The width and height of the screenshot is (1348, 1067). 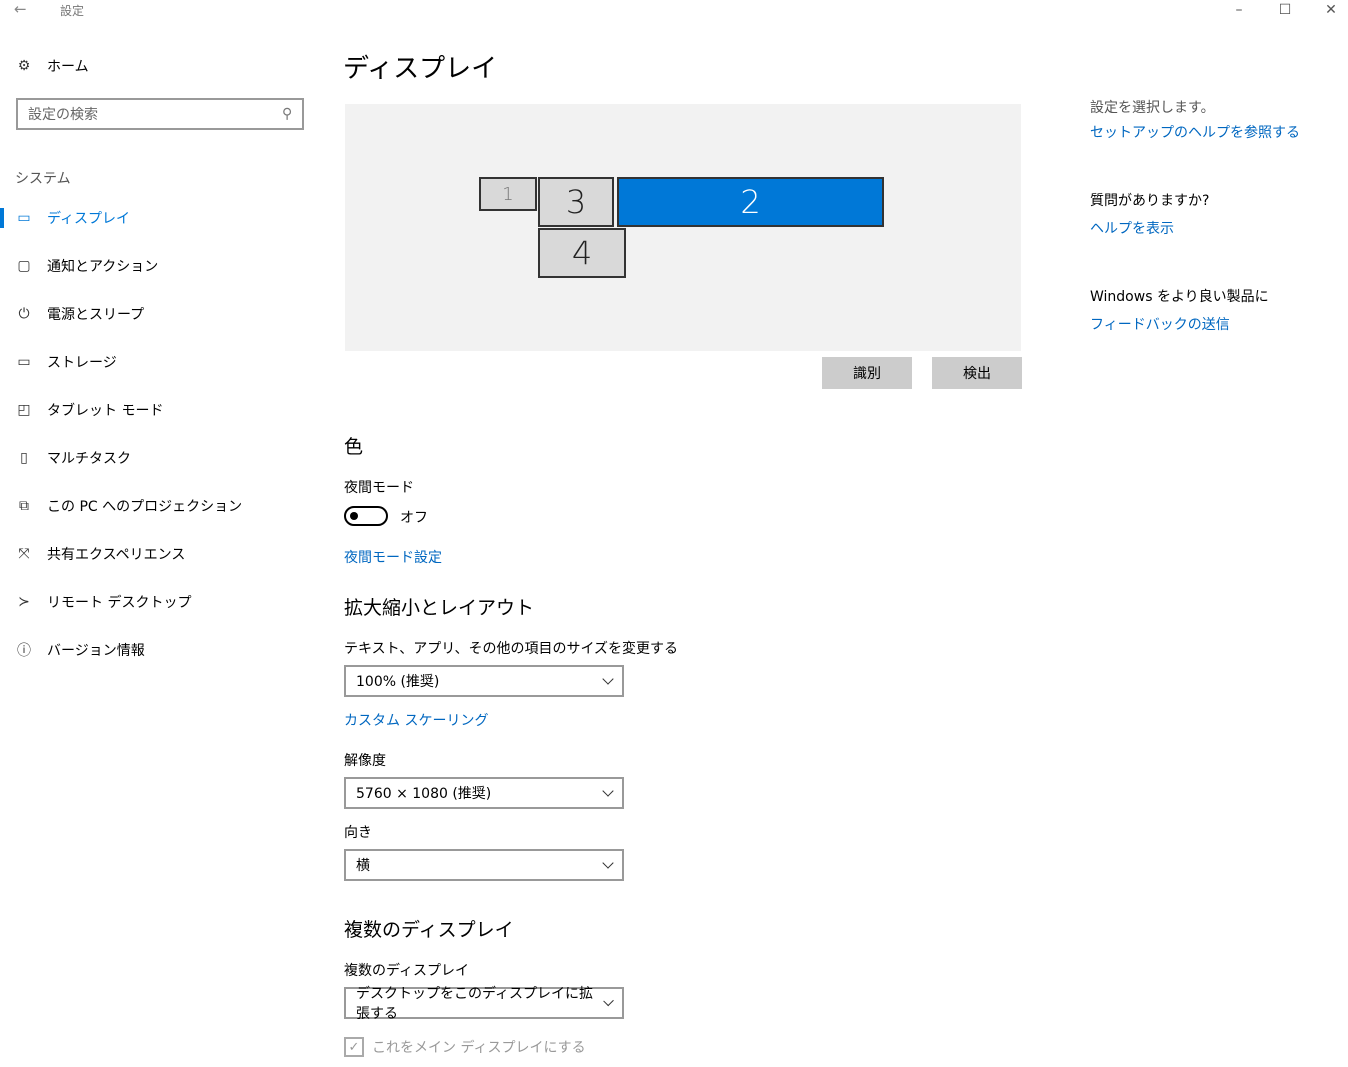 I want to click on minimize-icon: –, so click(x=1239, y=11).